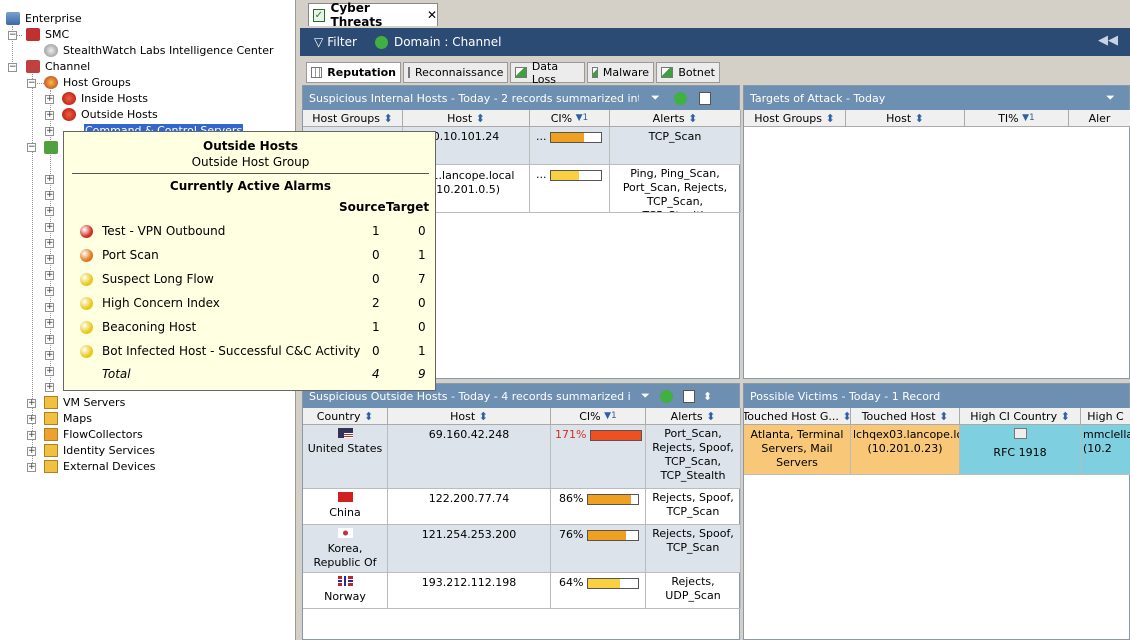 The width and height of the screenshot is (1130, 640). I want to click on tab-reconnaissance: Reconnaissance, so click(455, 72).